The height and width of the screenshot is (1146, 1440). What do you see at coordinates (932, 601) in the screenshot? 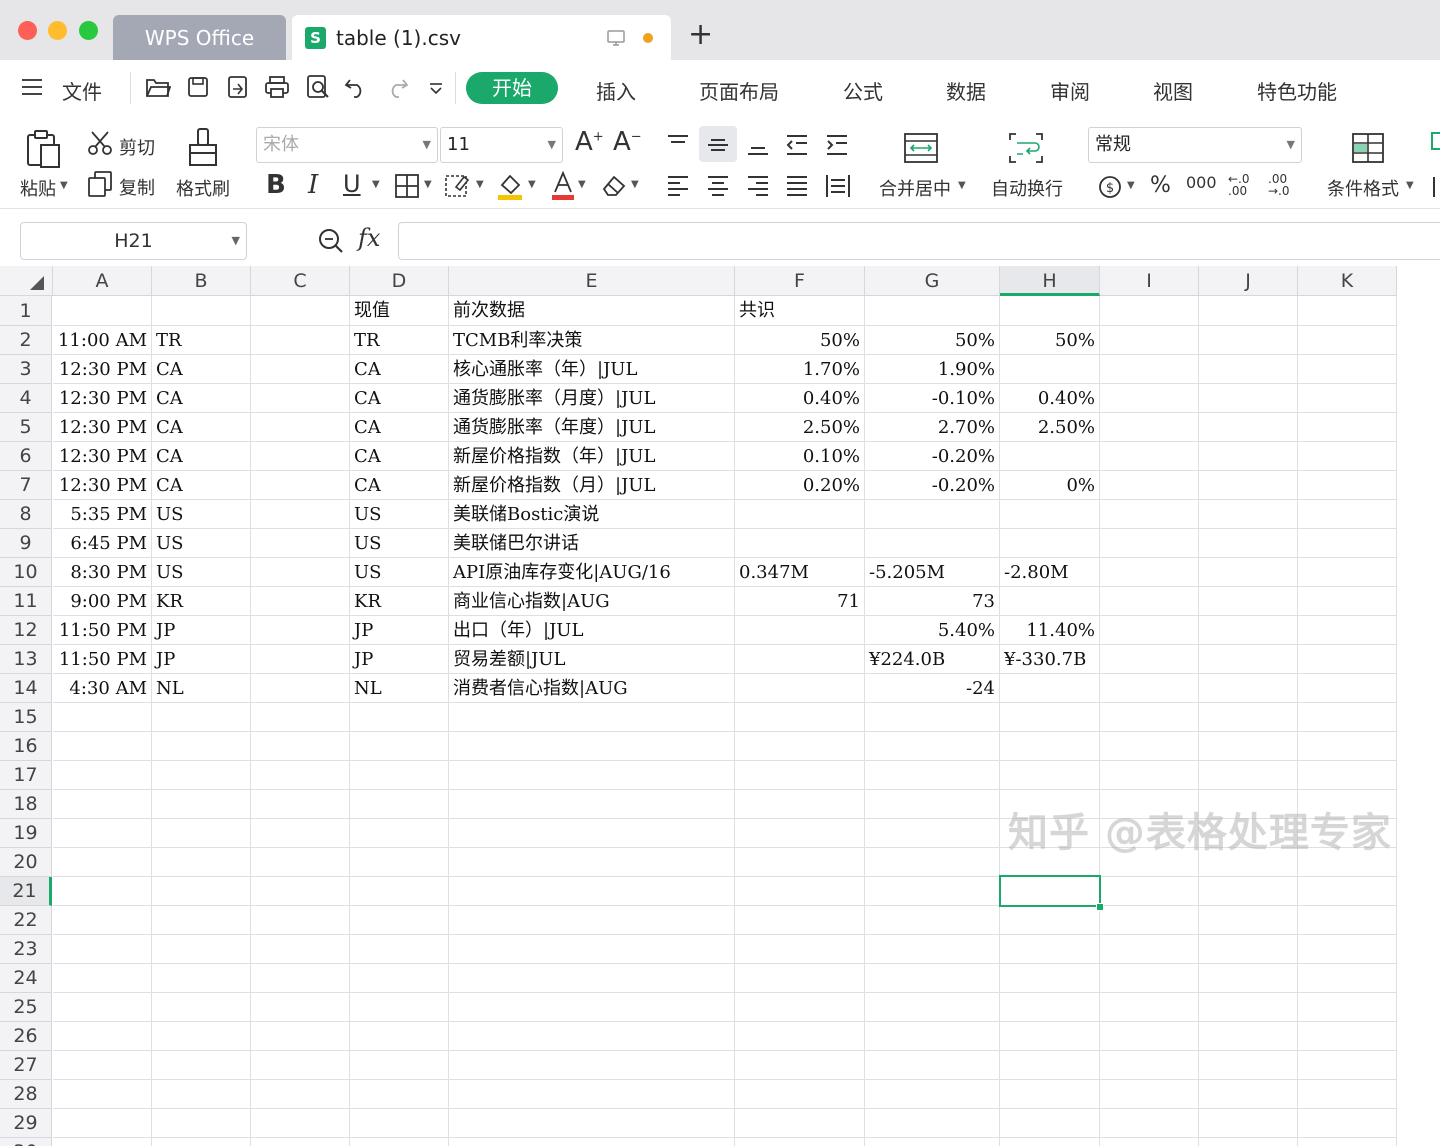
I see `cell-g11: 73` at bounding box center [932, 601].